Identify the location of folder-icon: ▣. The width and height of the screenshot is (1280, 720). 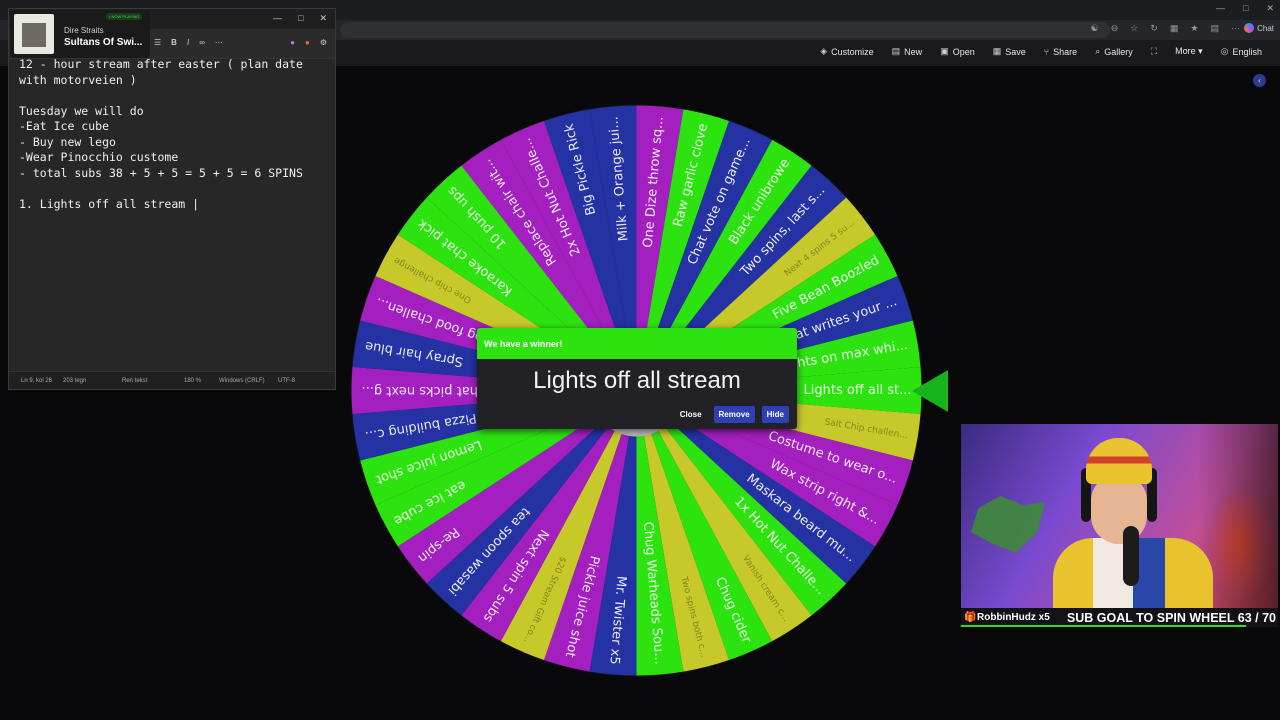
(944, 51).